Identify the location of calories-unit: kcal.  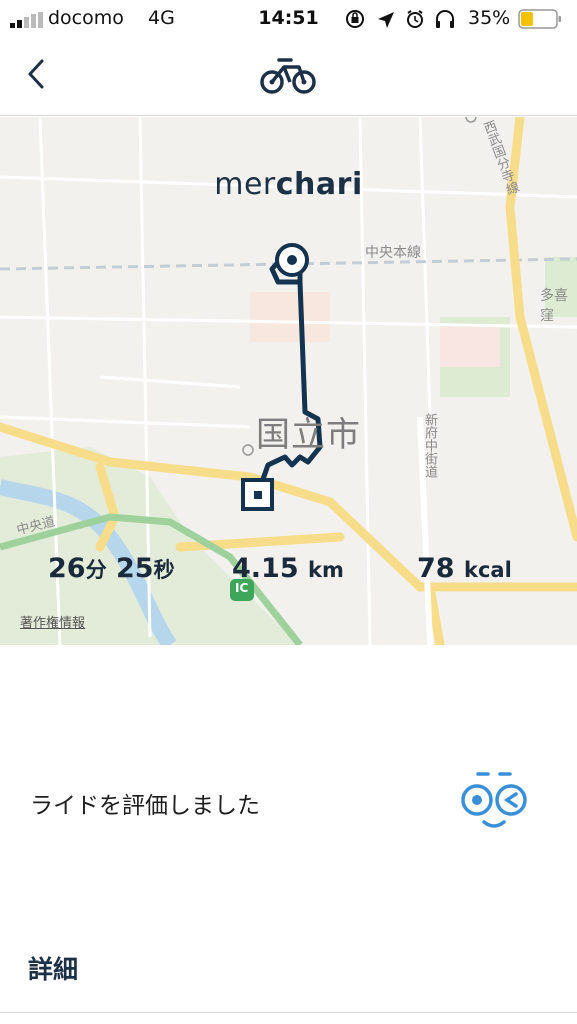
(487, 570).